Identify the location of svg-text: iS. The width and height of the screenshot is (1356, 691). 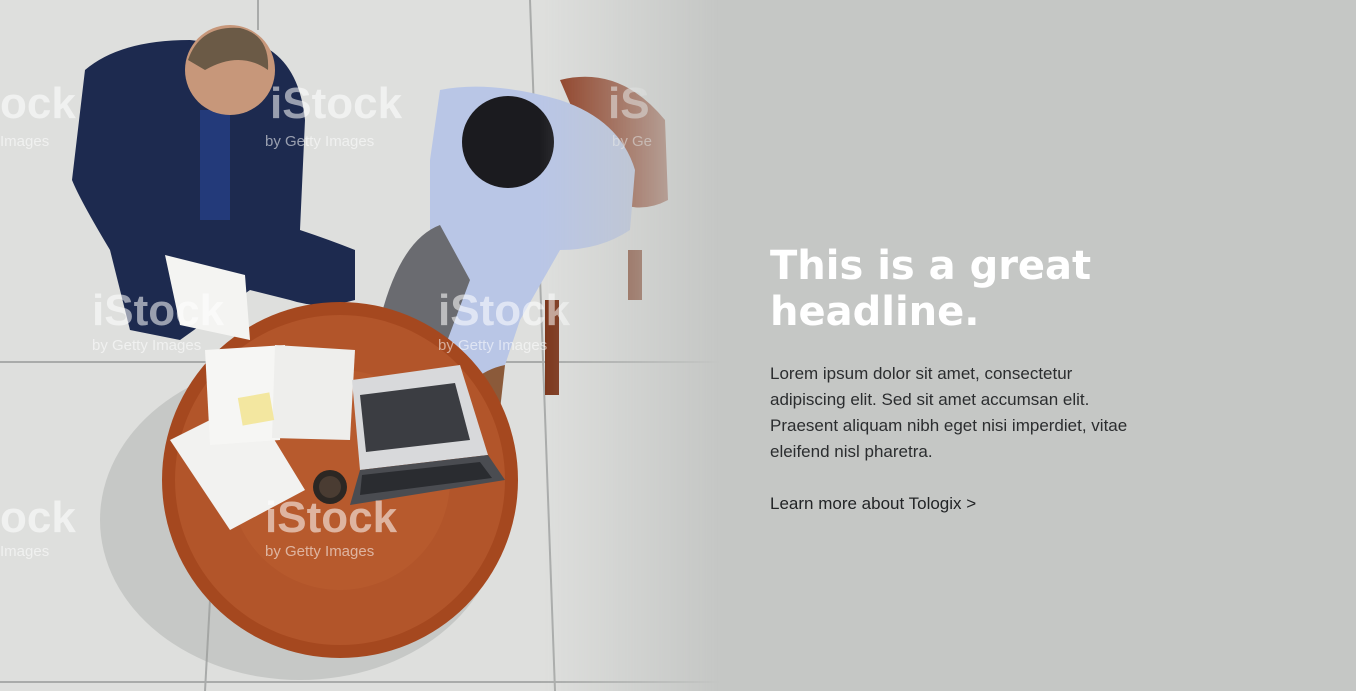
(629, 103).